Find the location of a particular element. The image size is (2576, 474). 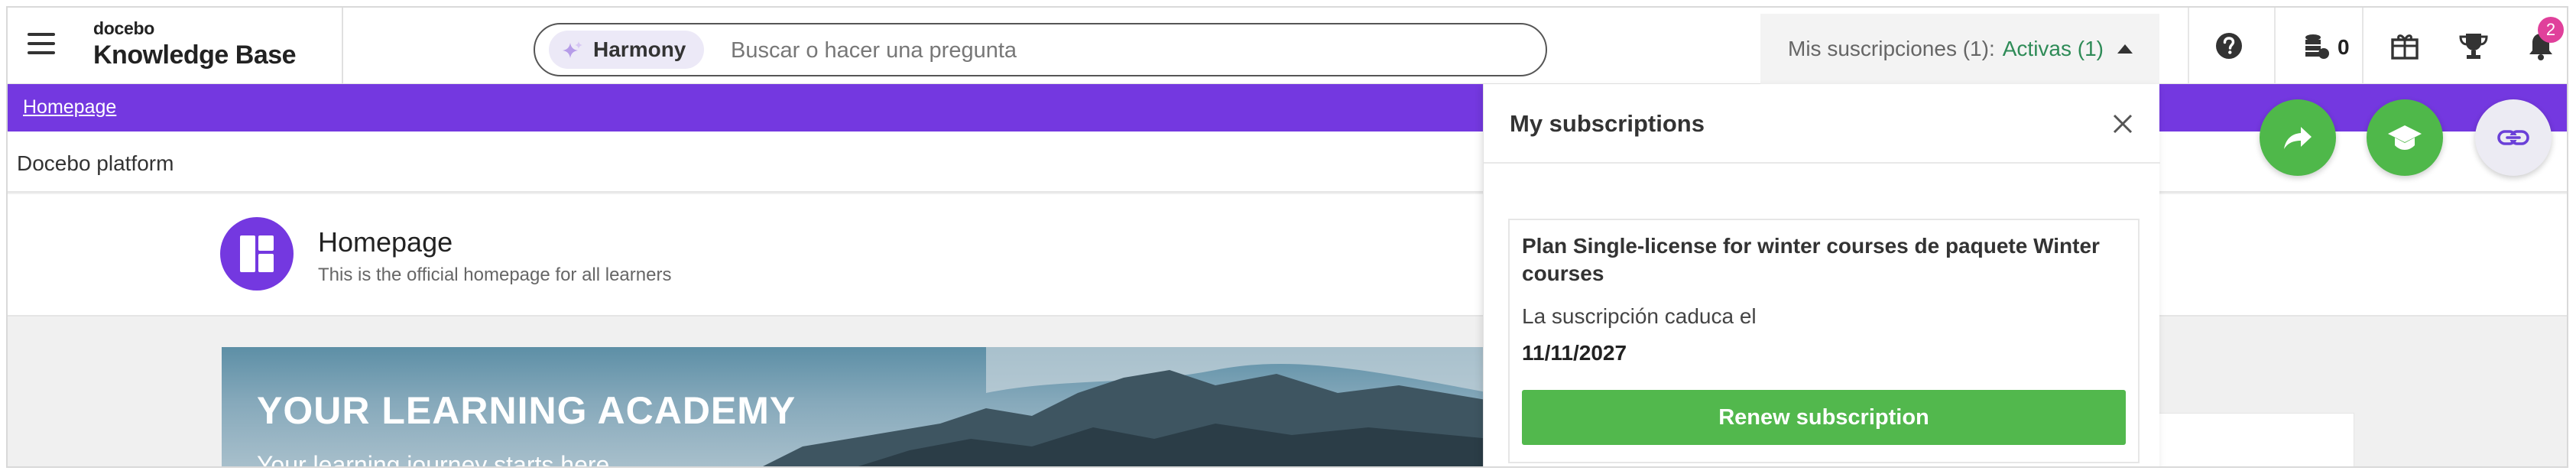

content-card is located at coordinates (2251, 439).